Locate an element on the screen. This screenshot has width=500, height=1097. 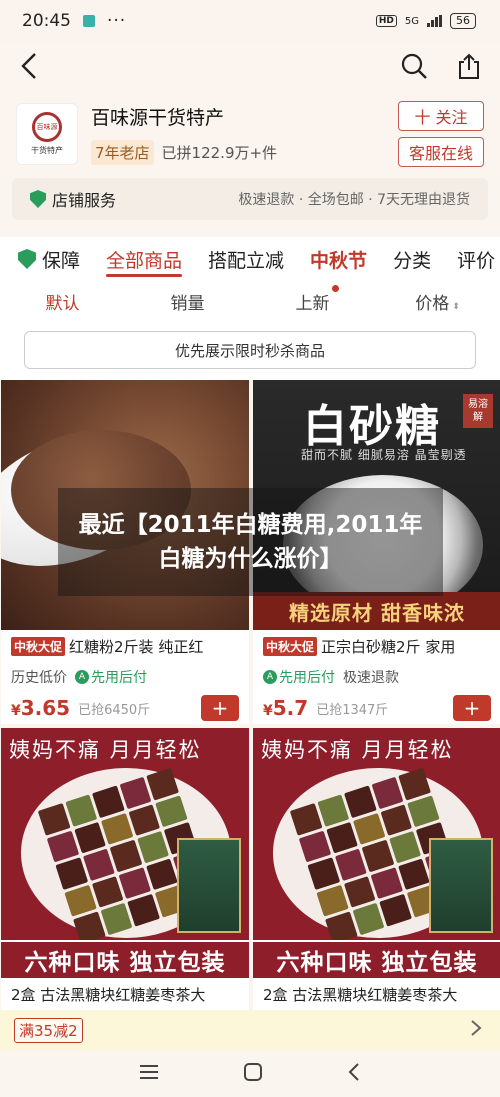
follow-button: 十 关注 is located at coordinates (441, 116).